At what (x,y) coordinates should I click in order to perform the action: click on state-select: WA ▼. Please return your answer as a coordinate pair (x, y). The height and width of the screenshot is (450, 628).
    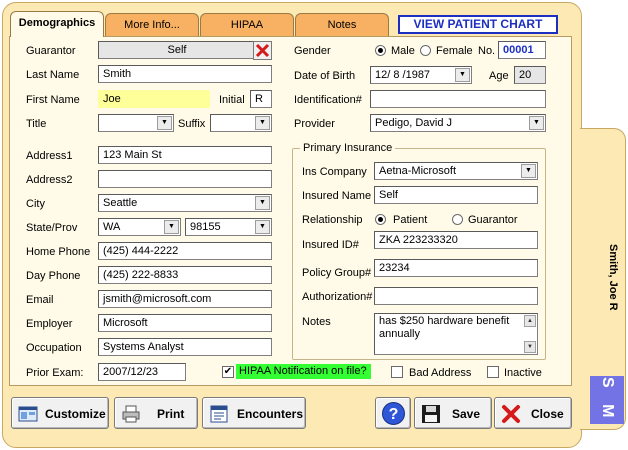
    Looking at the image, I should click on (139, 227).